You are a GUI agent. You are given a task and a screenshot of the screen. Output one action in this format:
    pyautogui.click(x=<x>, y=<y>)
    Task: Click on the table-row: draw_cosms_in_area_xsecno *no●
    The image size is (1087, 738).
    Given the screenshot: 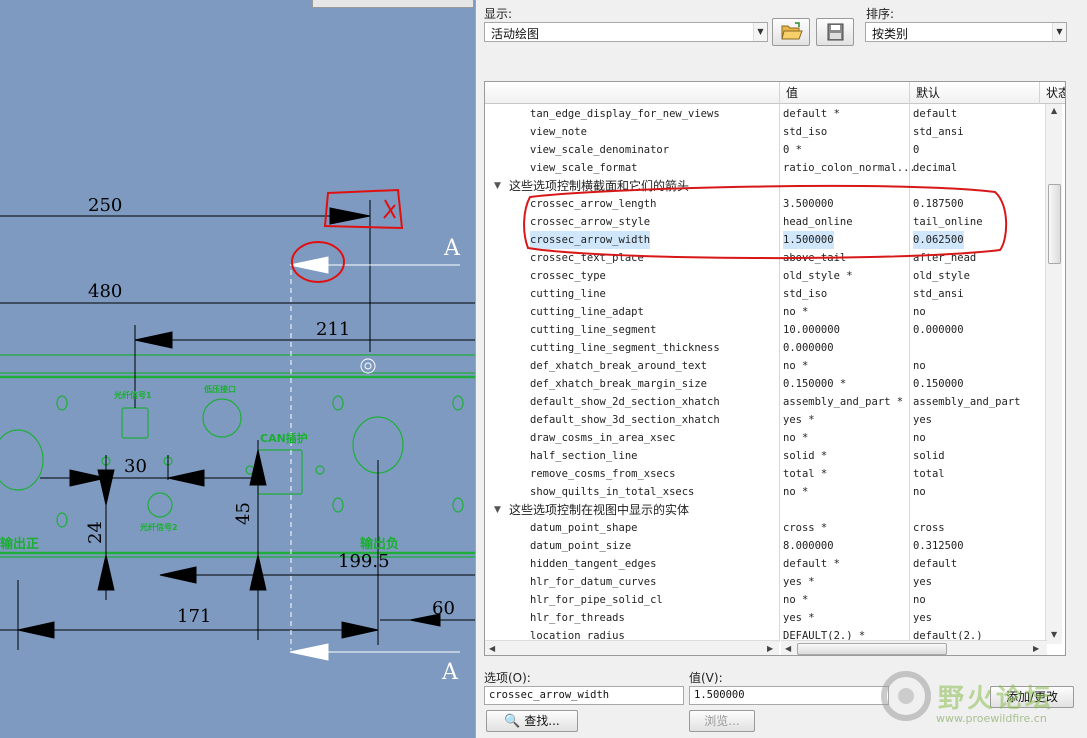 What is the action you would take?
    pyautogui.click(x=768, y=438)
    